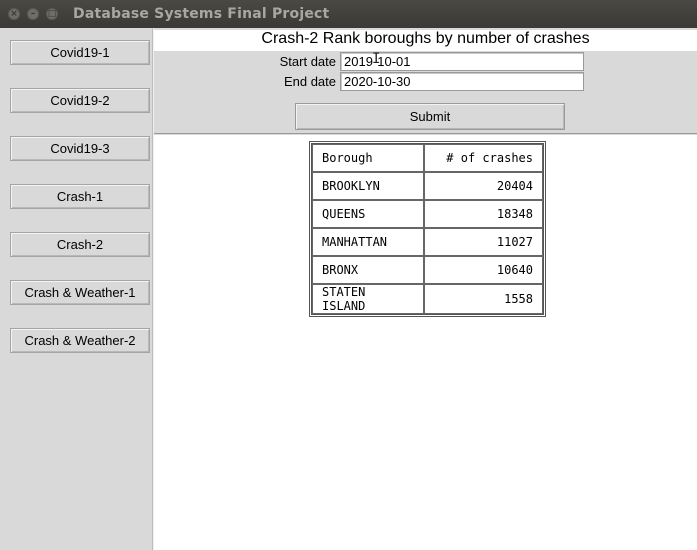 The height and width of the screenshot is (550, 697). What do you see at coordinates (483, 270) in the screenshot?
I see `crashes-cell: 10640` at bounding box center [483, 270].